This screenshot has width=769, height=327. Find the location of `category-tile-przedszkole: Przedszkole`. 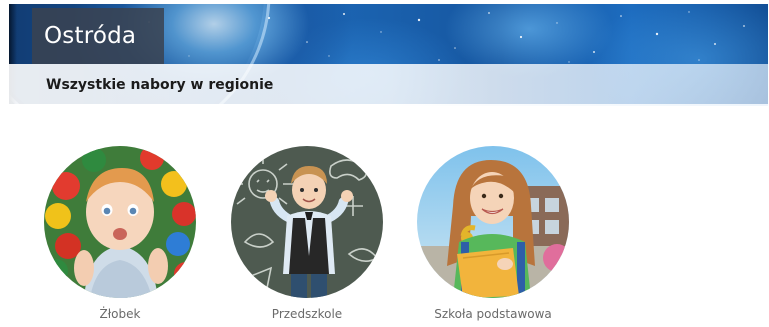

category-tile-przedszkole: Przedszkole is located at coordinates (307, 233).